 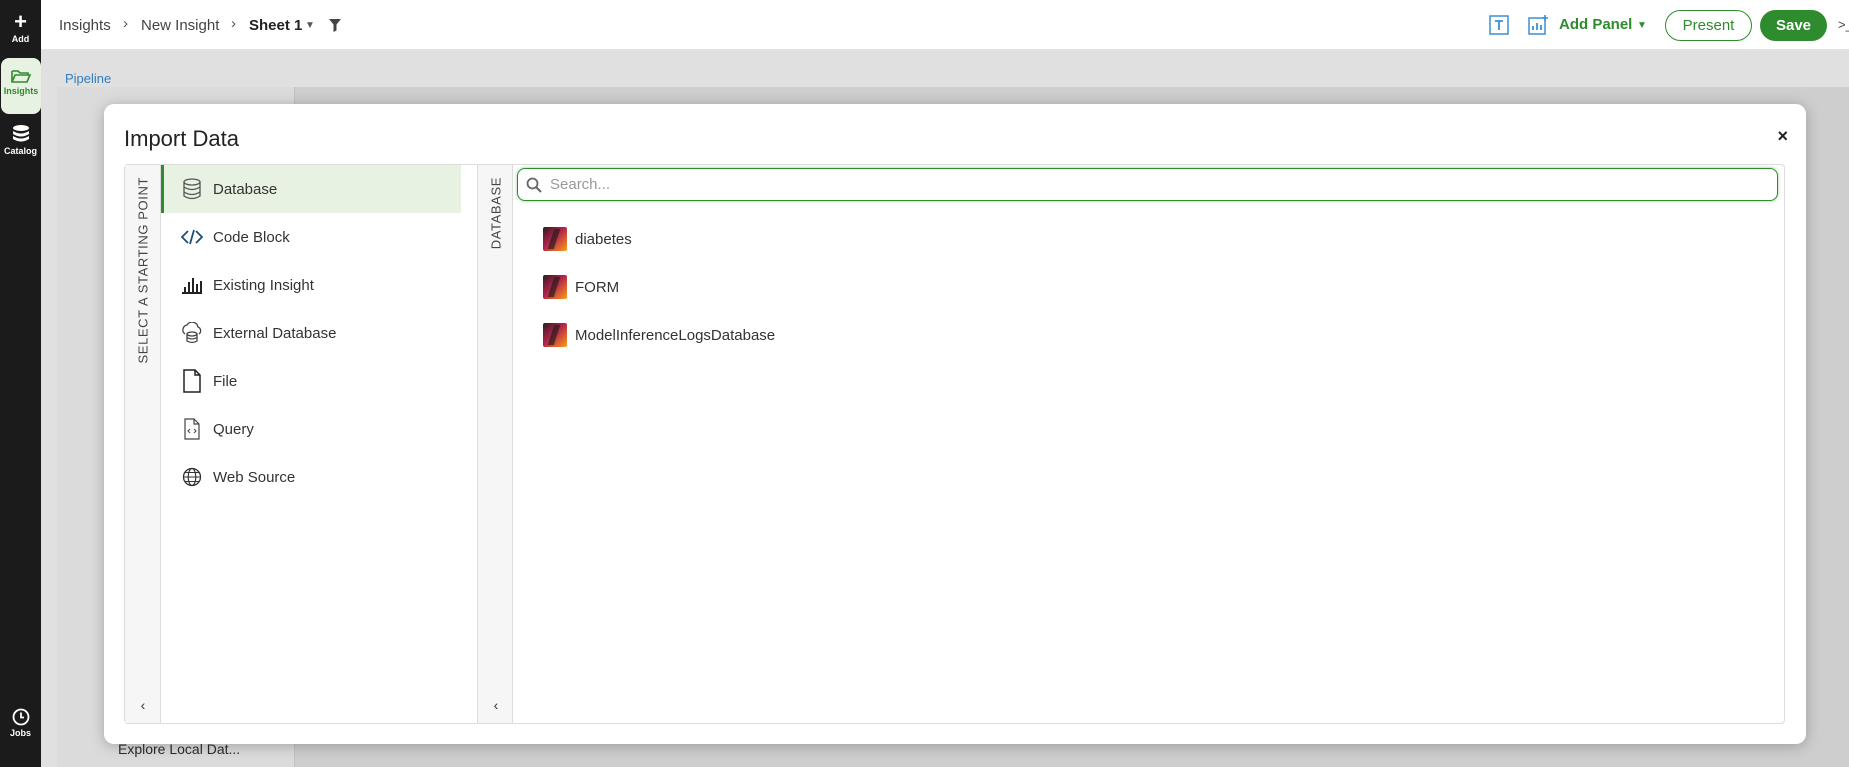 What do you see at coordinates (319, 429) in the screenshot?
I see `option-query: Query` at bounding box center [319, 429].